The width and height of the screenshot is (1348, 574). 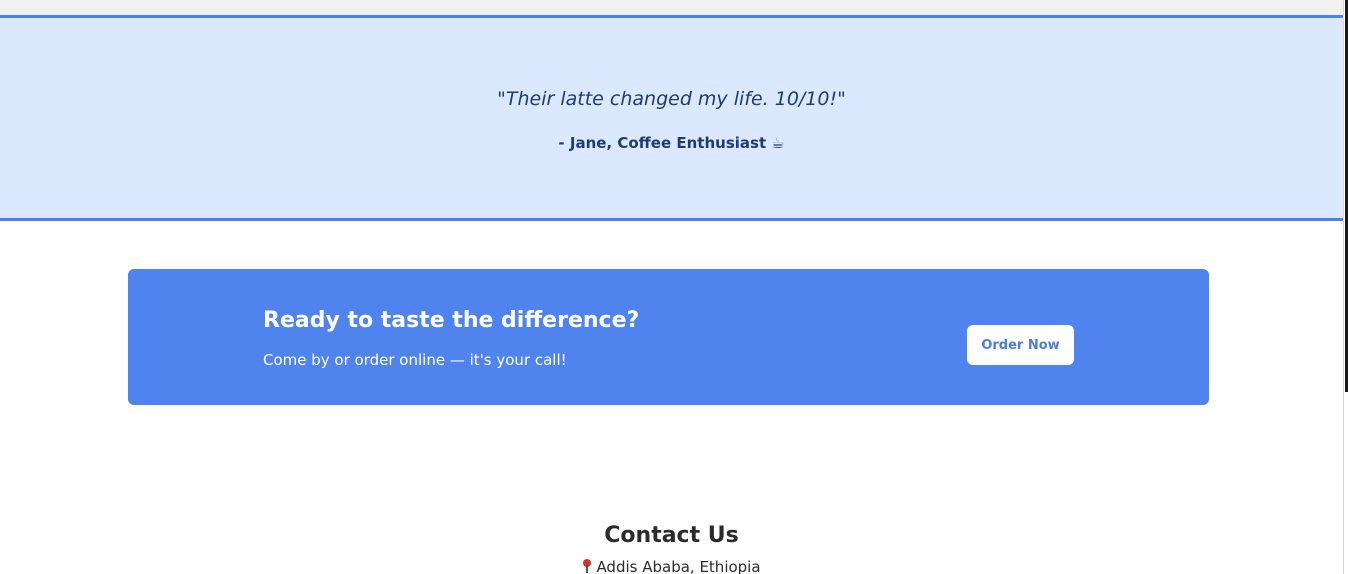 What do you see at coordinates (1020, 345) in the screenshot?
I see `order-now-button: Order Now` at bounding box center [1020, 345].